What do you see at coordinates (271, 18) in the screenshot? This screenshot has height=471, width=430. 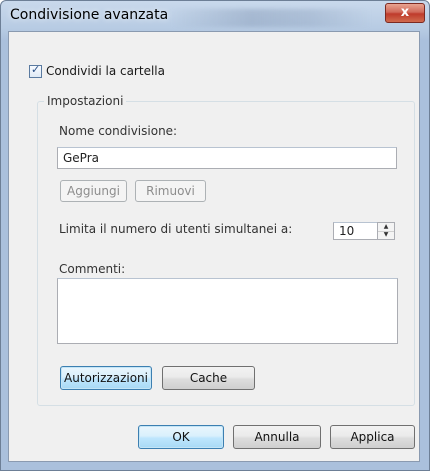 I see `title-bar-background-blur` at bounding box center [271, 18].